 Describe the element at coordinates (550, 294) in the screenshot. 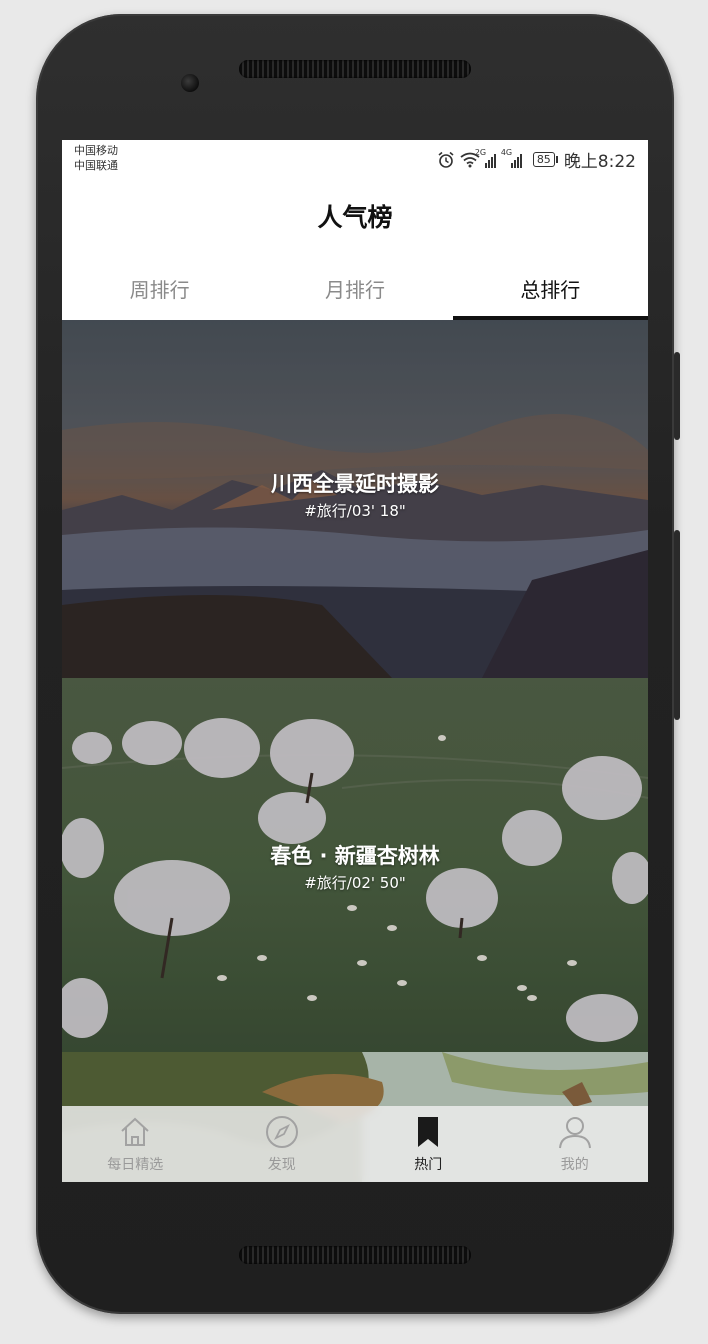

I see `tab-all-time: 总排行` at that location.